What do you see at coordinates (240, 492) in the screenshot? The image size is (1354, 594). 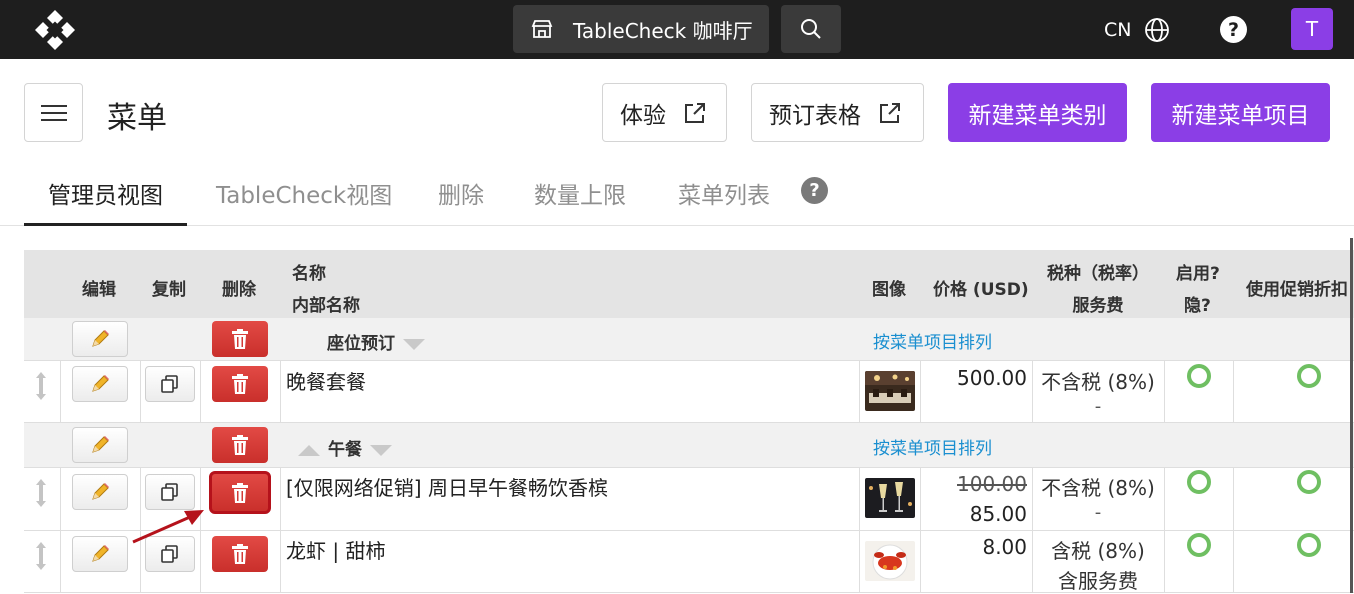 I see `delete-button-highlighted` at bounding box center [240, 492].